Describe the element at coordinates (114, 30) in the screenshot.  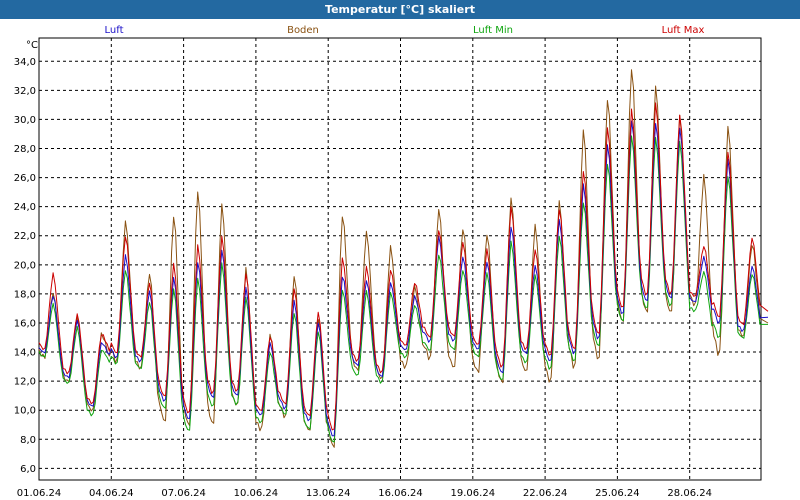
I see `legend-luft: Luft` at that location.